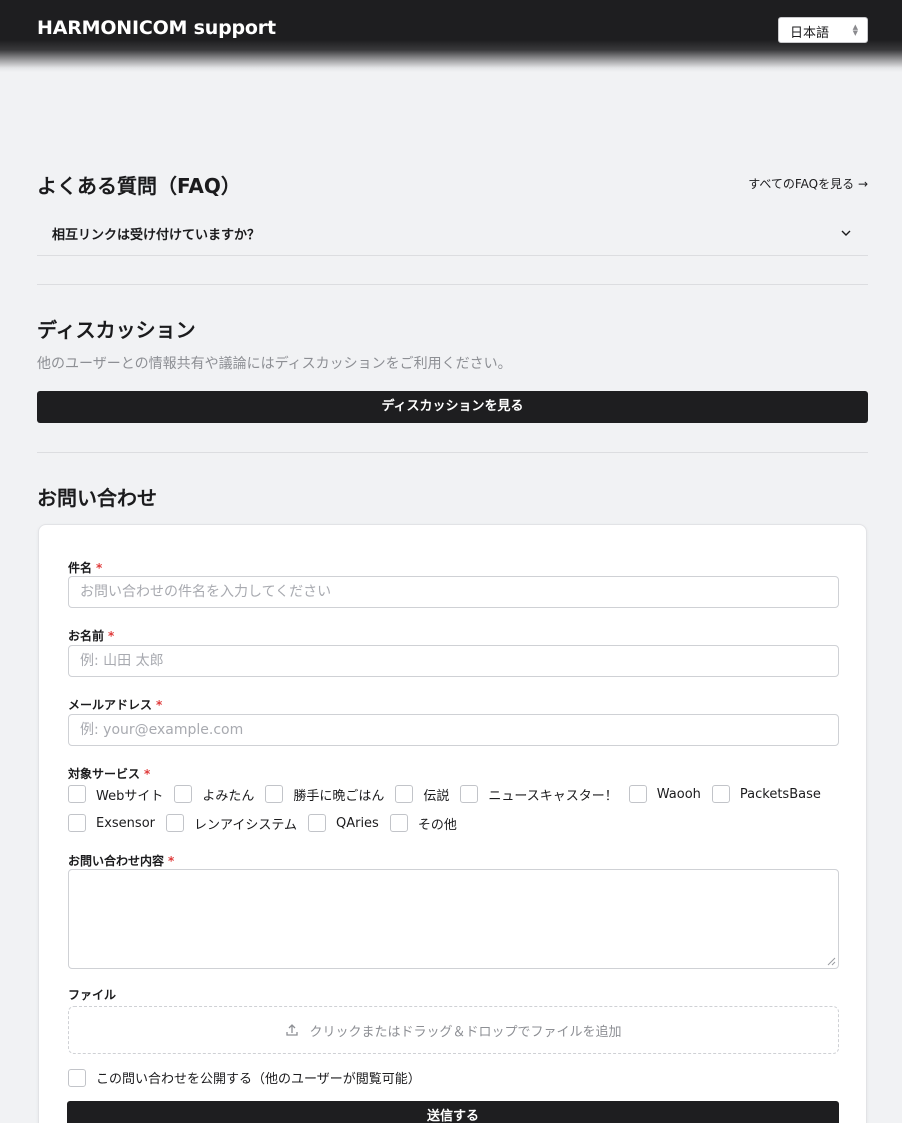 The width and height of the screenshot is (902, 1123). What do you see at coordinates (339, 796) in the screenshot?
I see `service-option-label: 勝手に晩ごはん` at bounding box center [339, 796].